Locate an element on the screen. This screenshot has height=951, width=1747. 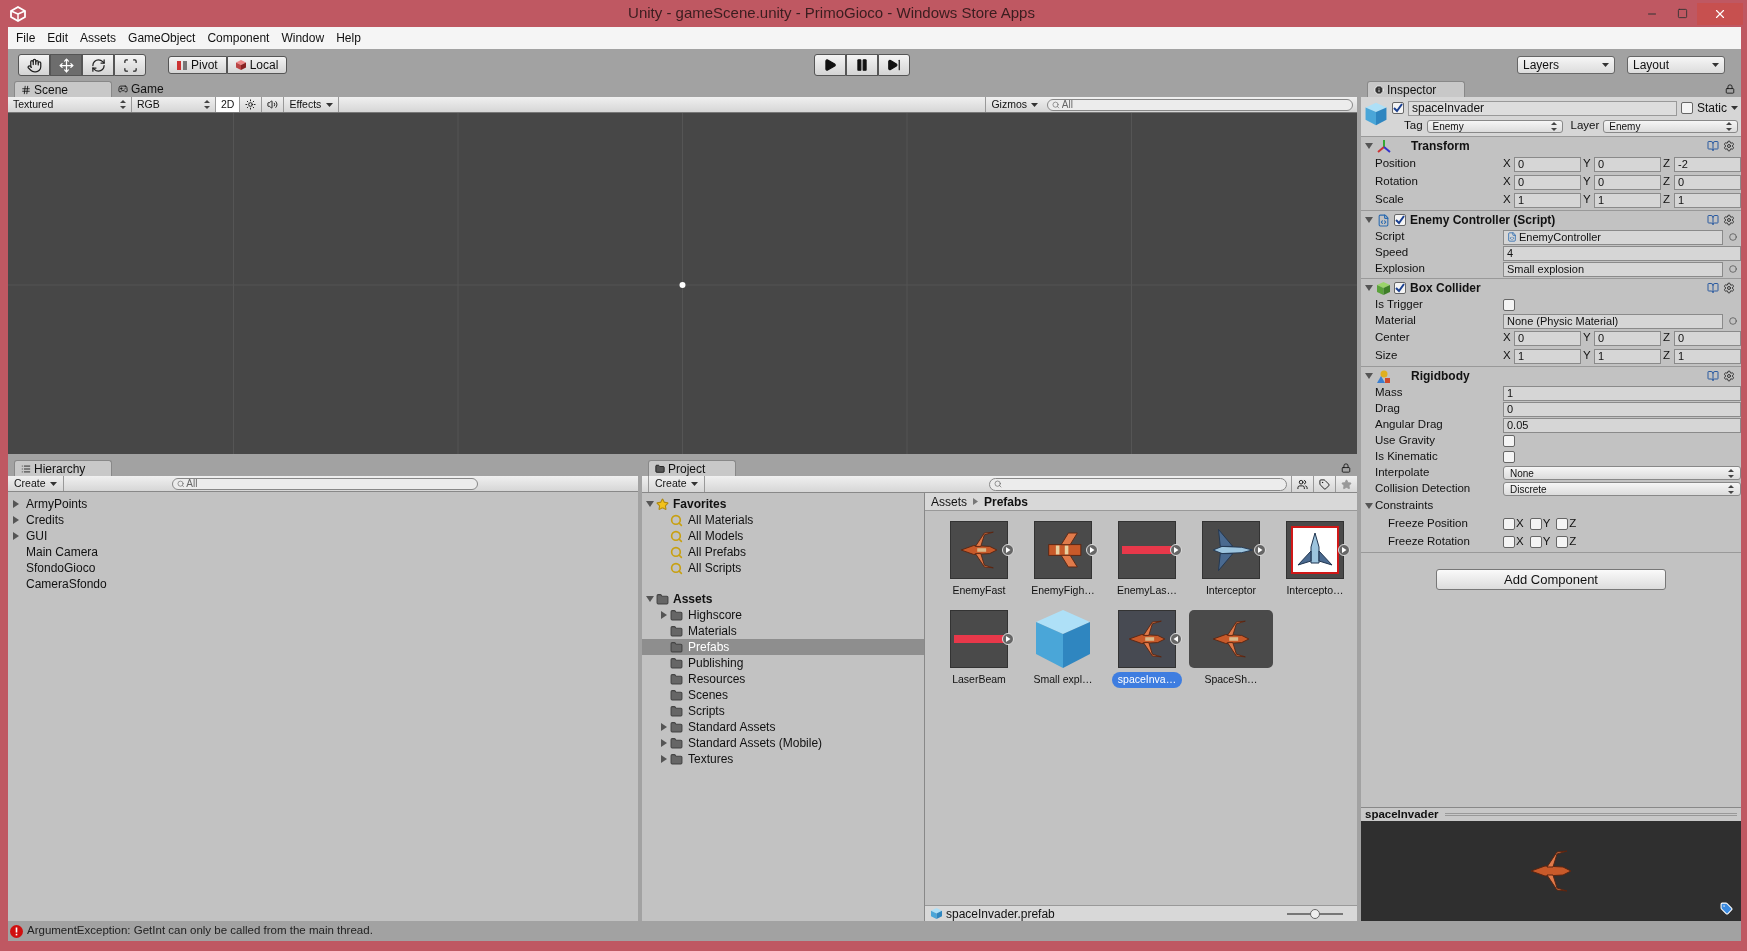
hierarchy-item: Main Camera is located at coordinates (60, 552).